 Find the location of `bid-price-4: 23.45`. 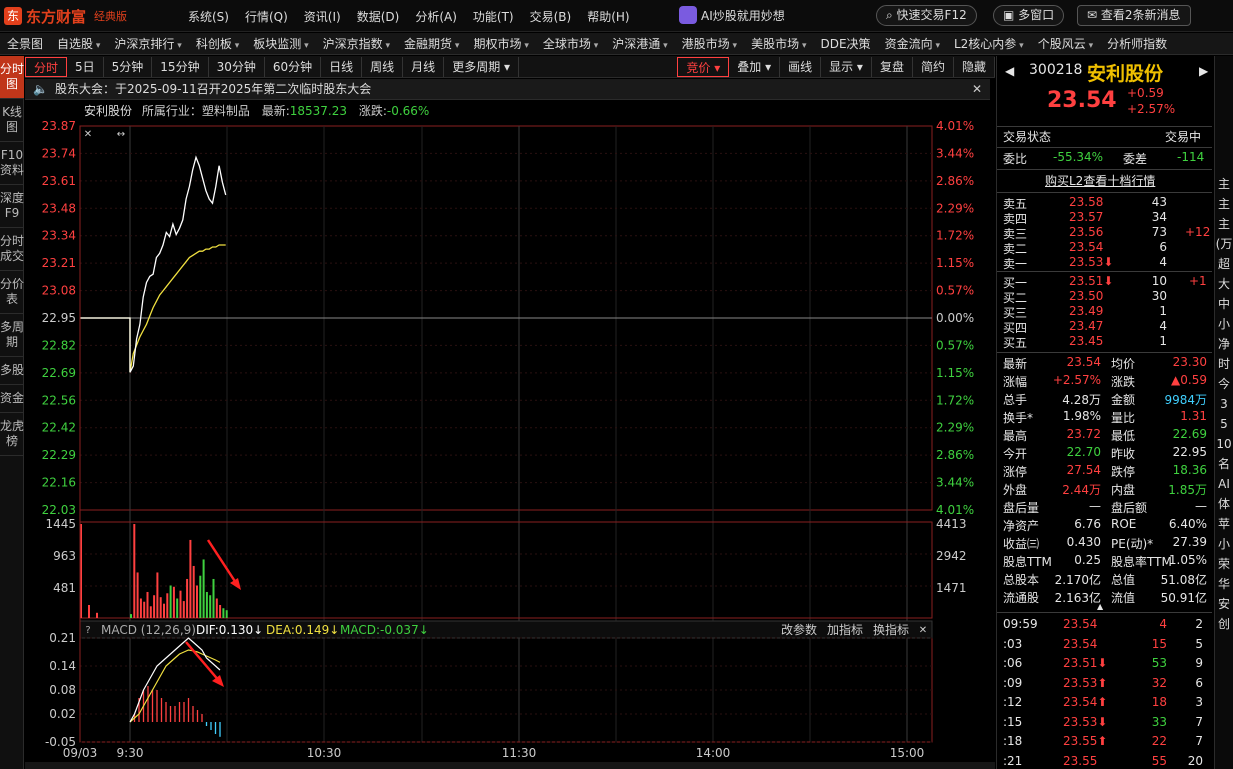

bid-price-4: 23.45 is located at coordinates (1086, 341).